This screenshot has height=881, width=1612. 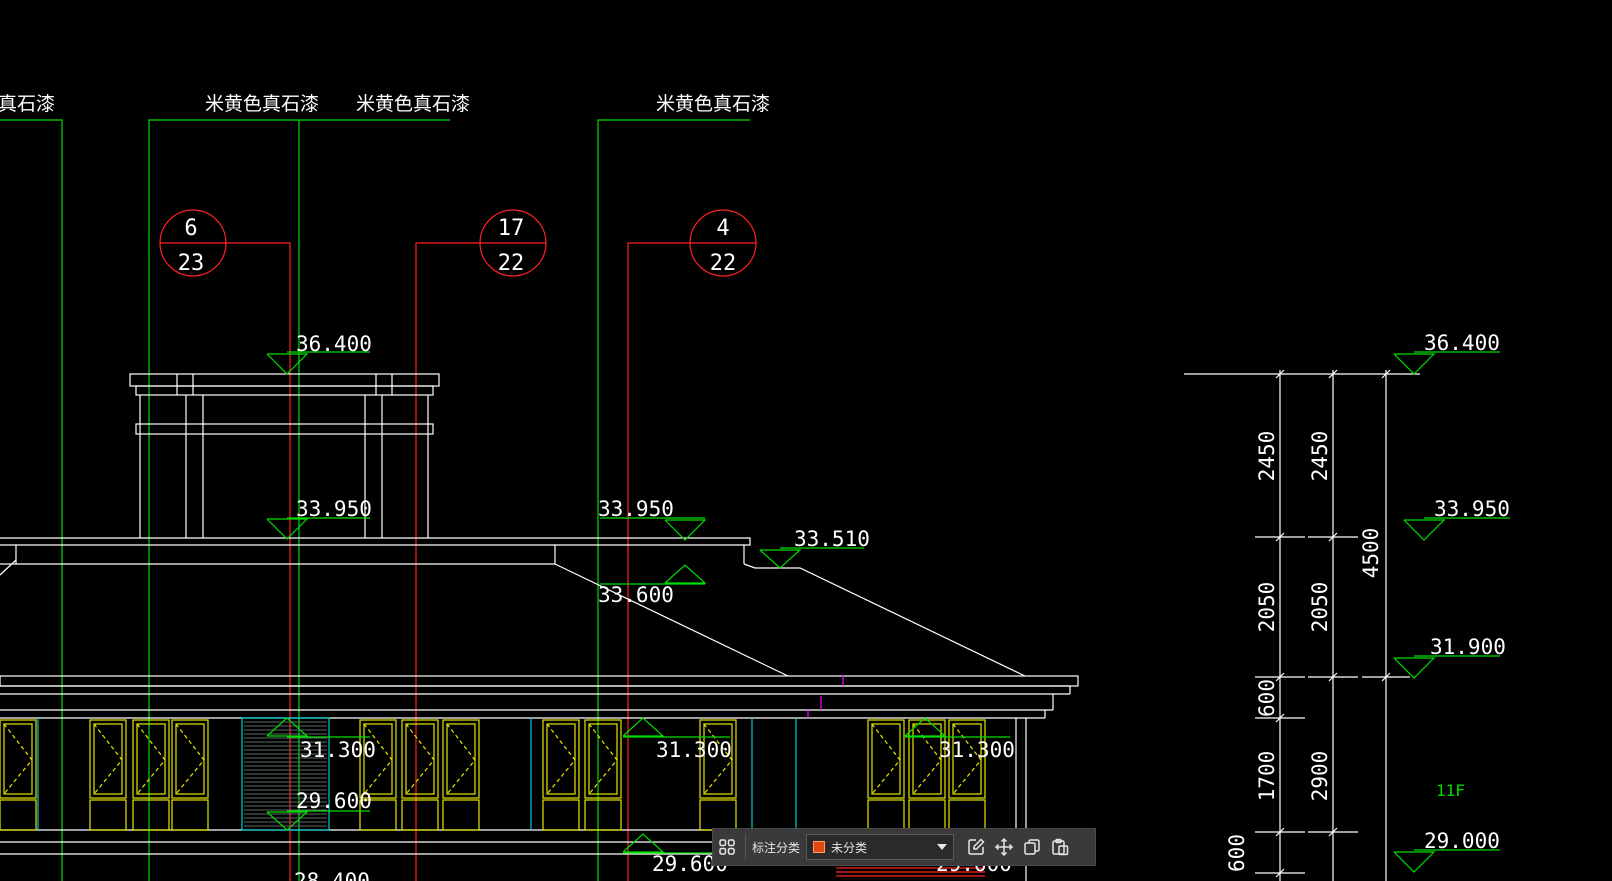 I want to click on material-label: 真石漆, so click(x=27, y=104).